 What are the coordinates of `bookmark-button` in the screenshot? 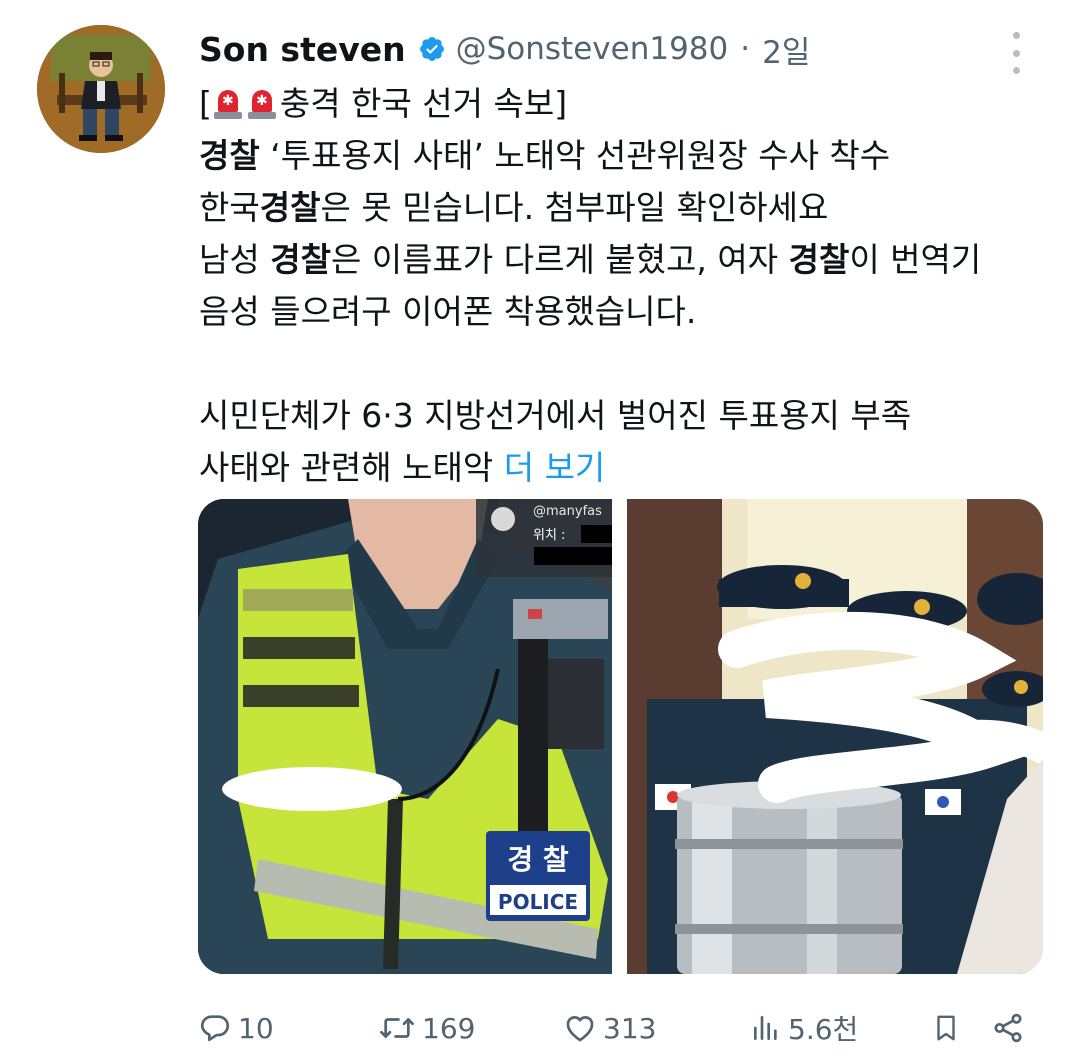 It's located at (946, 1028).